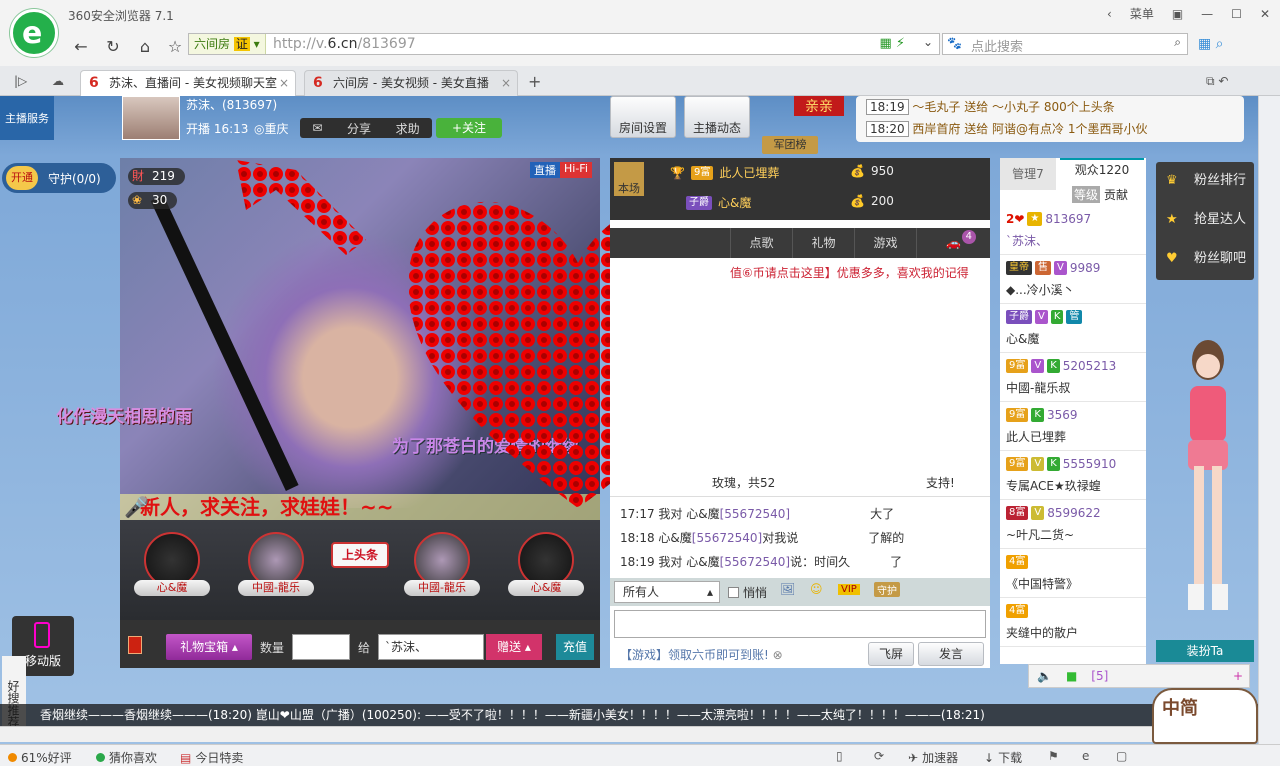 The height and width of the screenshot is (766, 1280). What do you see at coordinates (1044, 676) in the screenshot?
I see `volume-icon: 🔈` at bounding box center [1044, 676].